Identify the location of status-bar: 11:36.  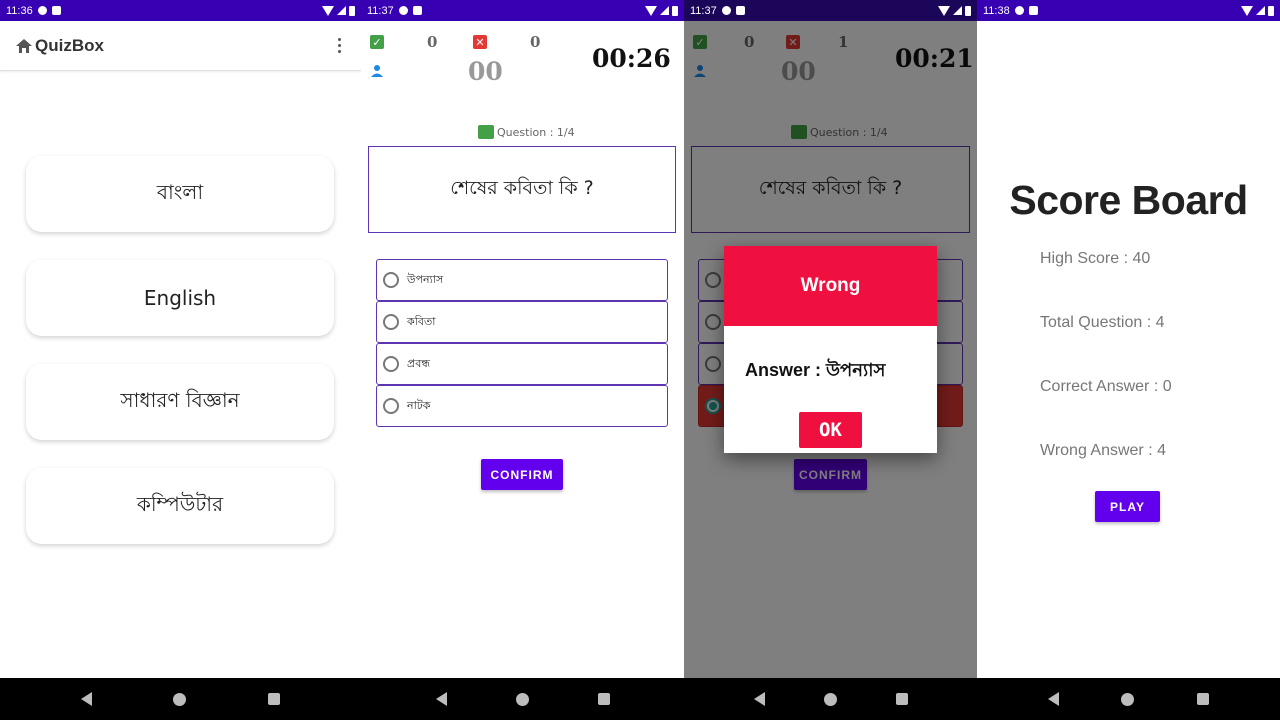
(180, 10).